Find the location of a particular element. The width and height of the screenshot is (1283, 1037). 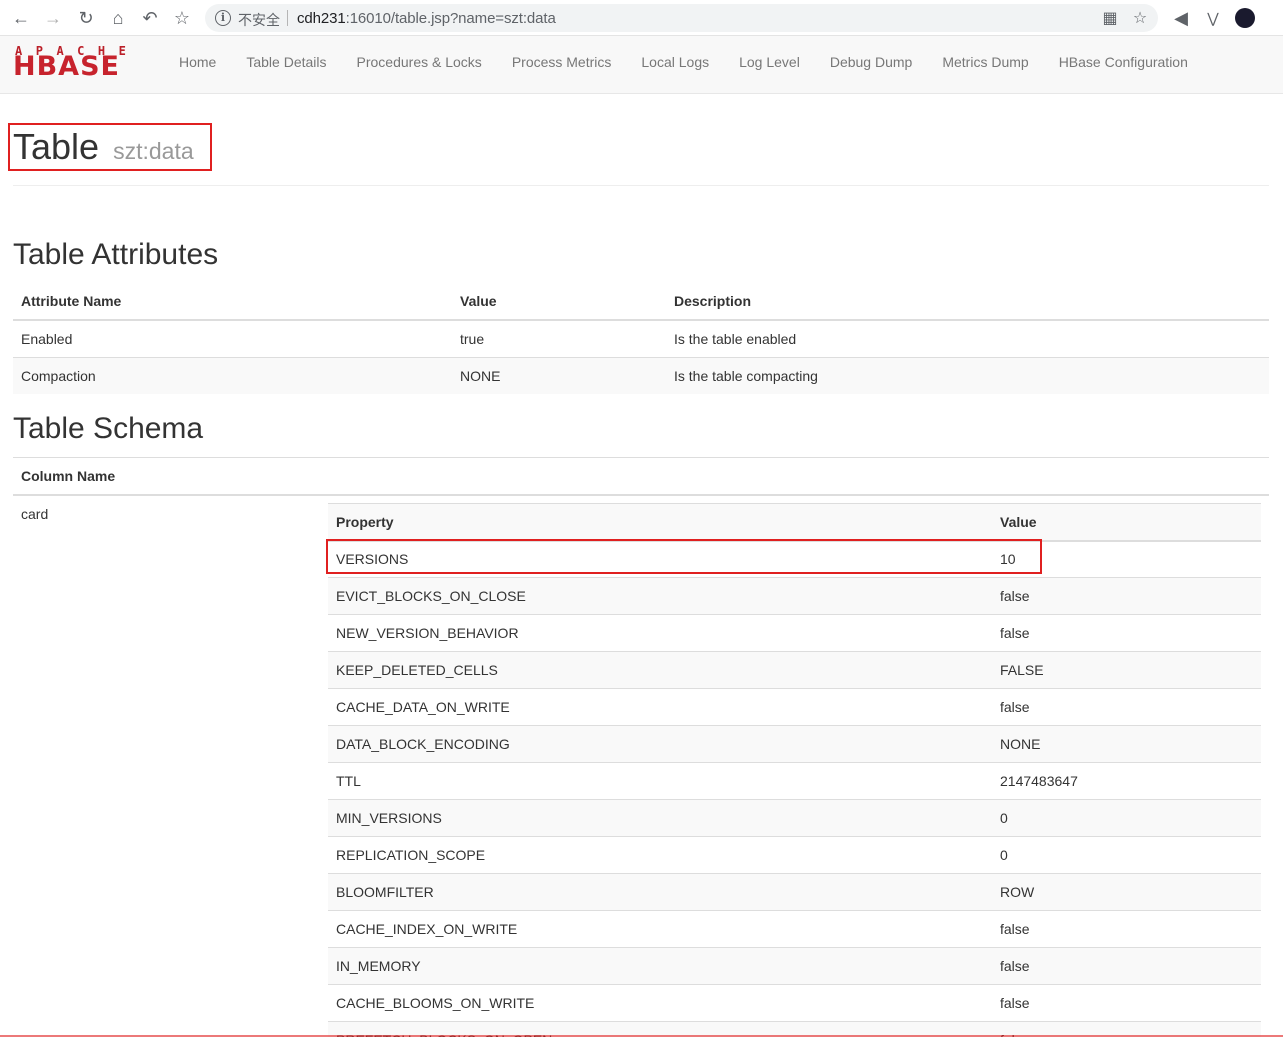

table-row: Compaction NONE Is the table compacting is located at coordinates (641, 375).